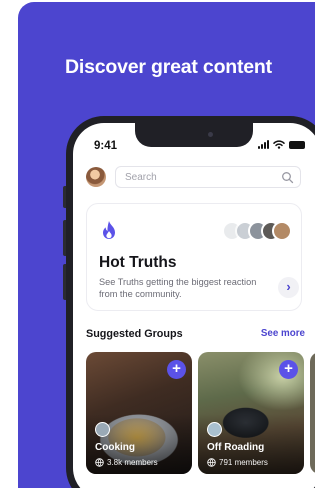 Image resolution: width=320 pixels, height=488 pixels. I want to click on group-members: 3.8k members, so click(126, 462).